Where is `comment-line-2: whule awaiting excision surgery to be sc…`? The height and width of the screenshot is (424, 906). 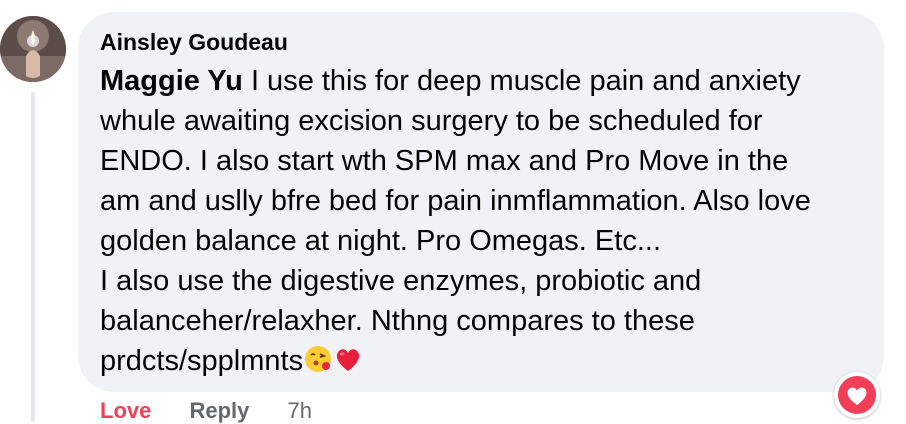
comment-line-2: whule awaiting excision surgery to be sc… is located at coordinates (431, 121).